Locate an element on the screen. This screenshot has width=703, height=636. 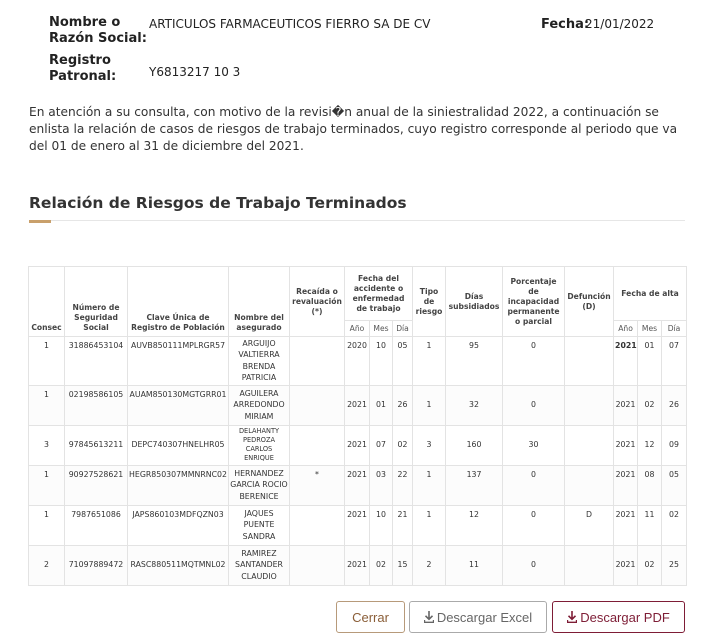
cell-nombre: RAMIREZ SANTANDER CLAUDIO is located at coordinates (259, 565).